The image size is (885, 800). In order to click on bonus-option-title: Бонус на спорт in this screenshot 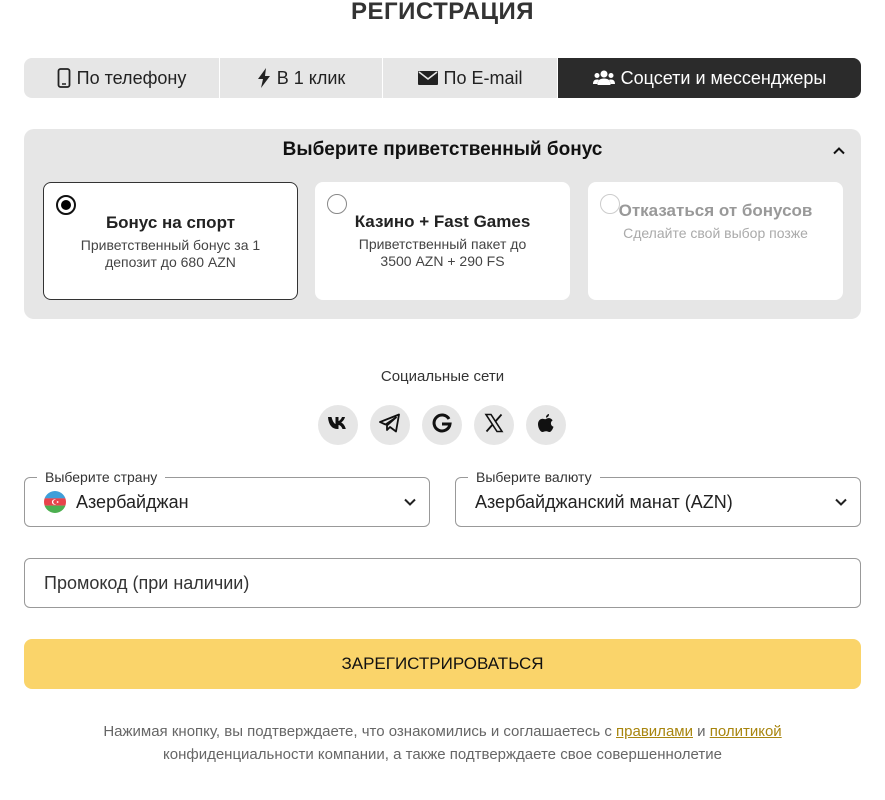, I will do `click(170, 222)`.